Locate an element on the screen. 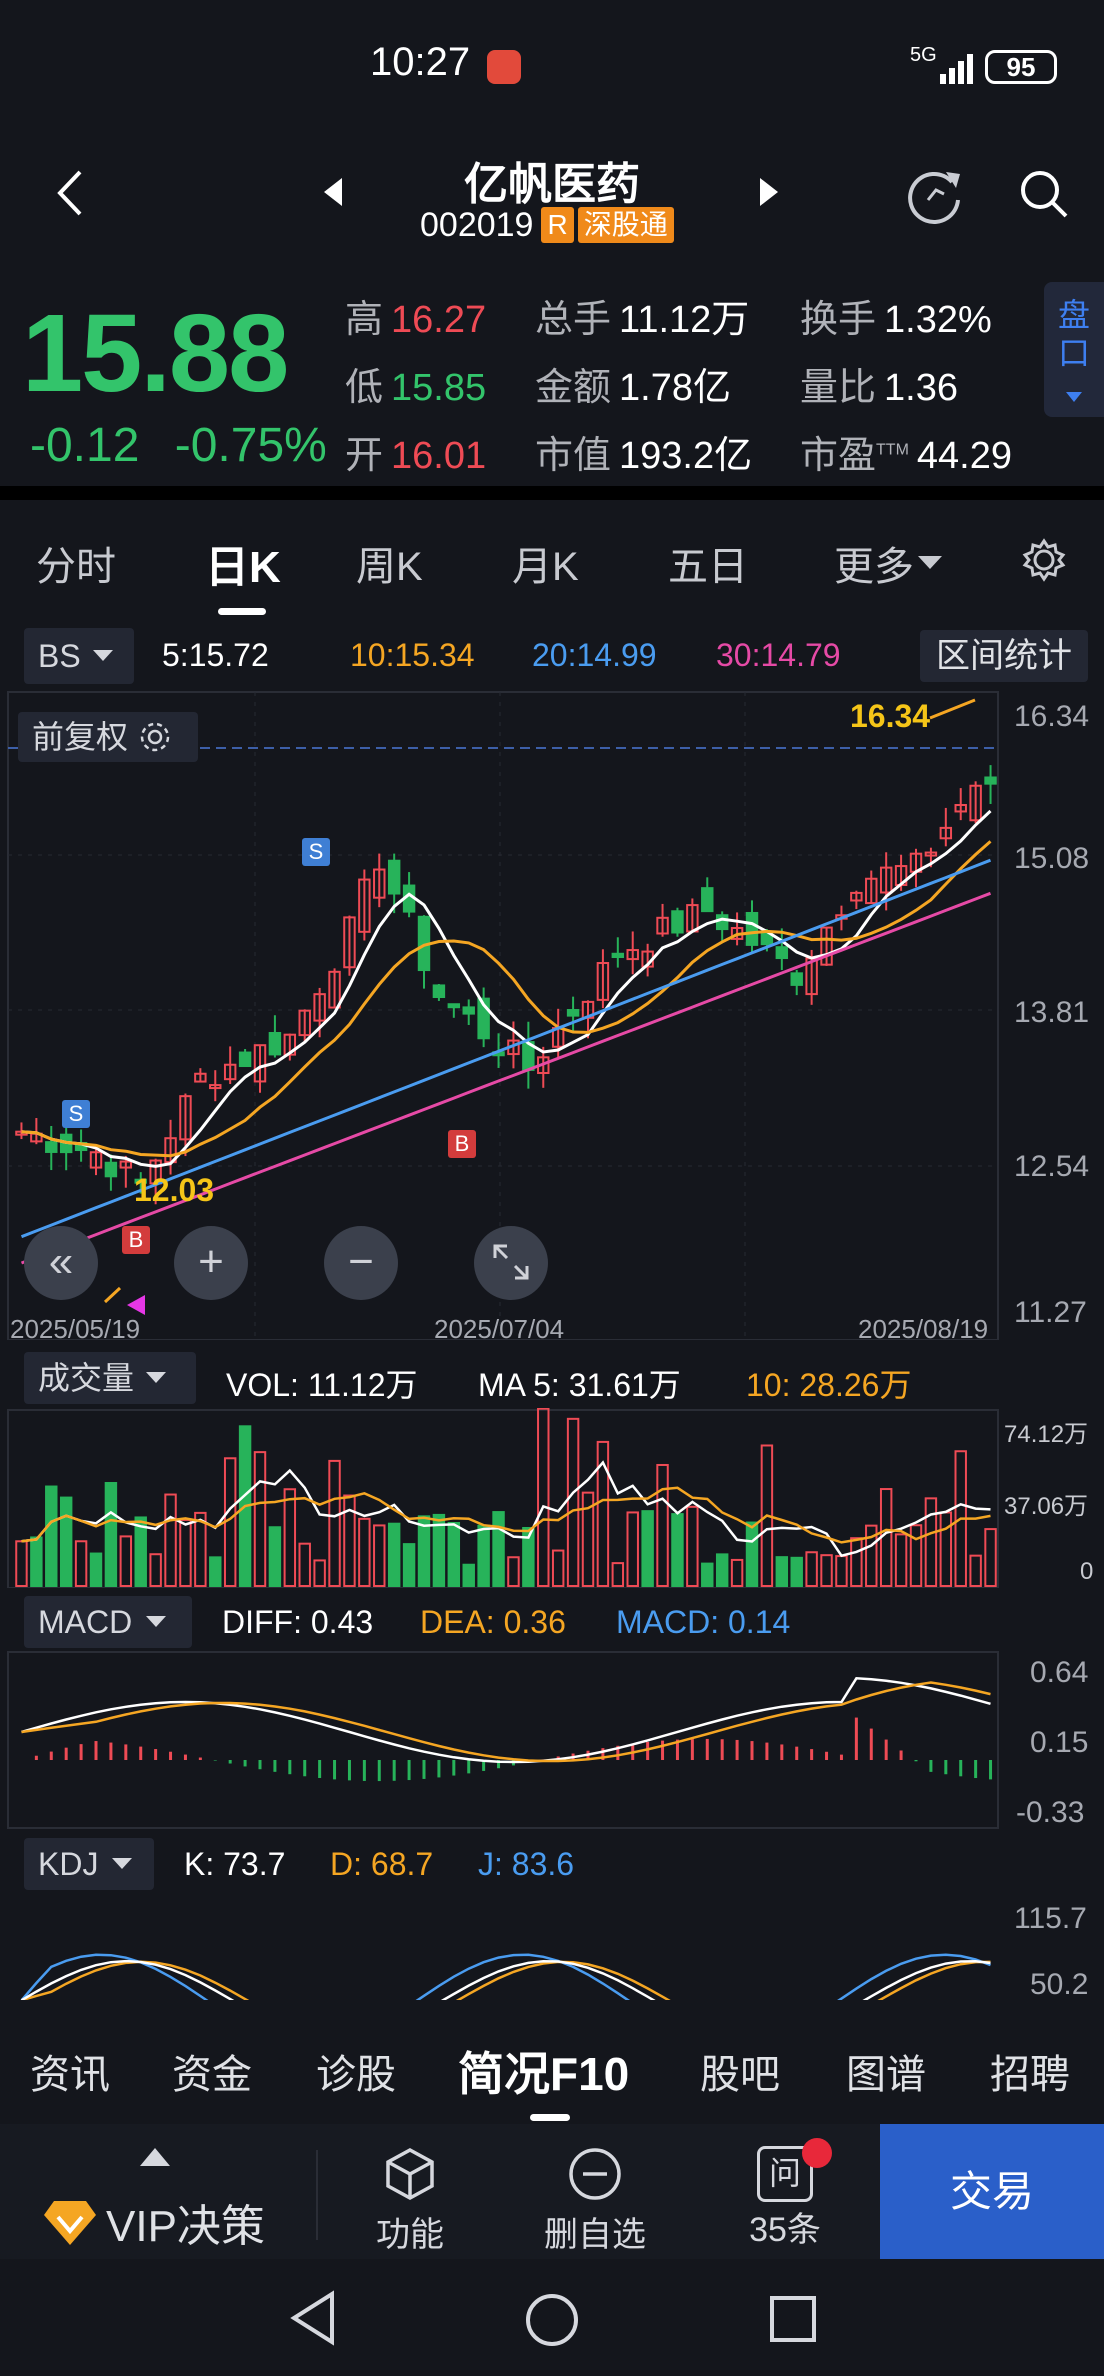  y-tick: 11.27 is located at coordinates (1050, 1312).